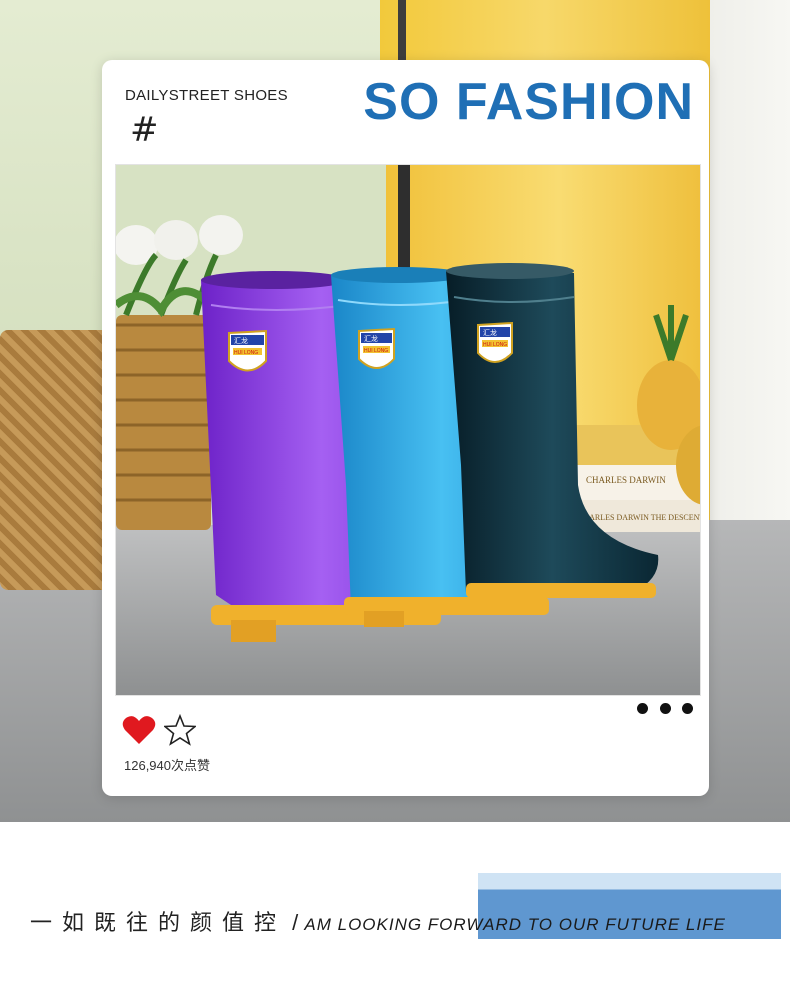 The image size is (790, 985). I want to click on svg-text: CHARLES DARWIN, so click(626, 480).